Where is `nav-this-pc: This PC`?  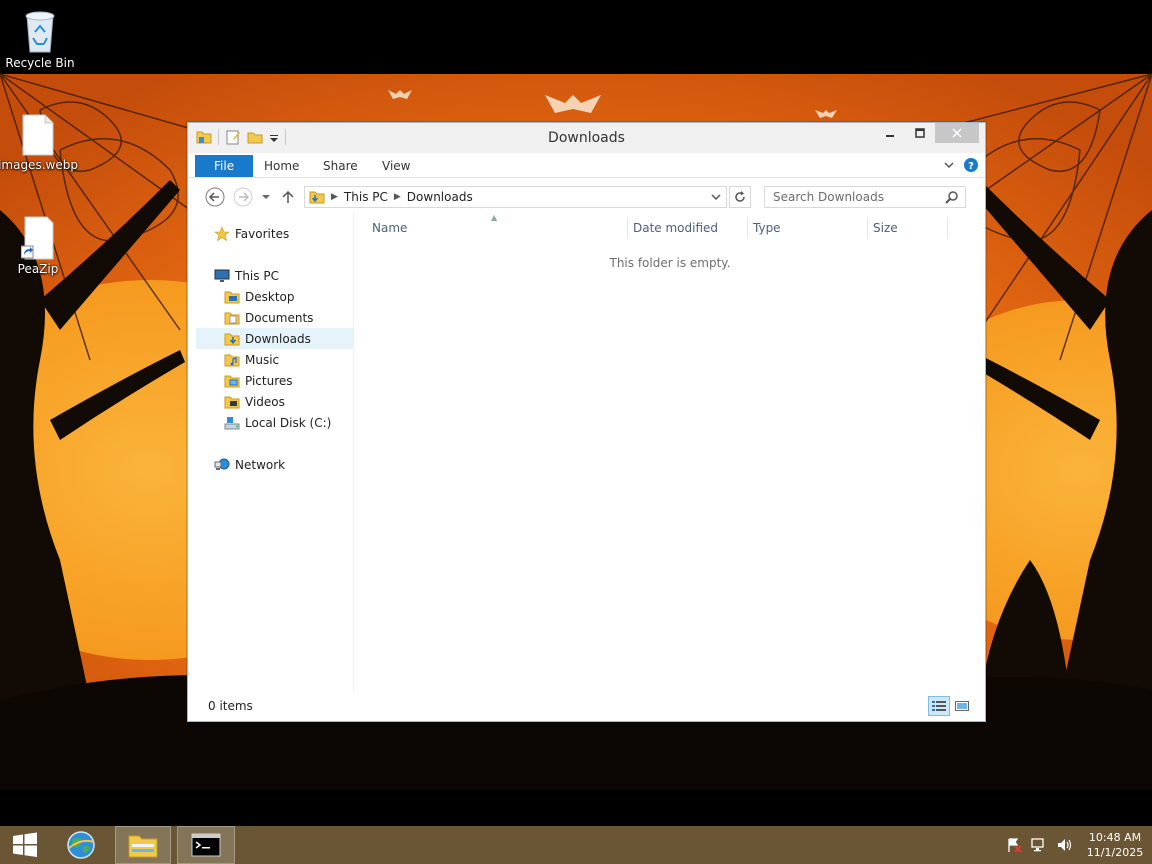 nav-this-pc: This PC is located at coordinates (246, 275).